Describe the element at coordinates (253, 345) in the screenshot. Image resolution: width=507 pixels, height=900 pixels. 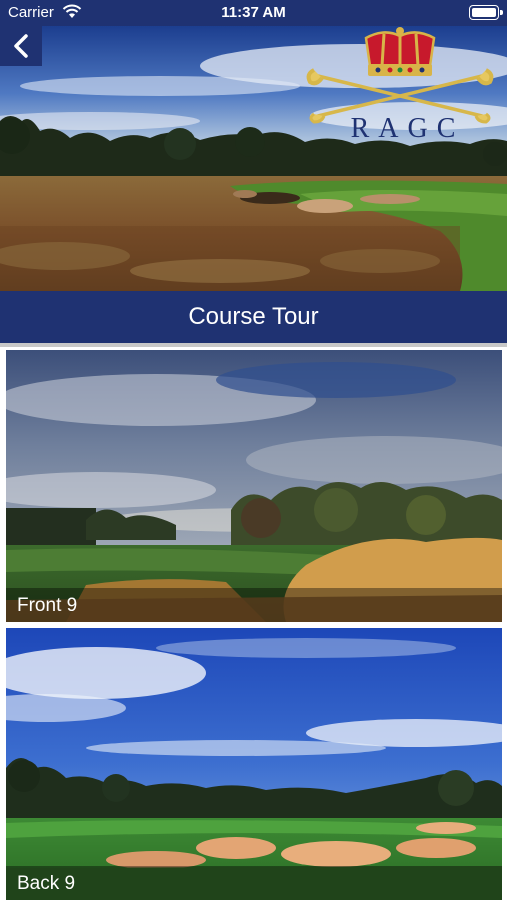
I see `title-bar-divider` at that location.